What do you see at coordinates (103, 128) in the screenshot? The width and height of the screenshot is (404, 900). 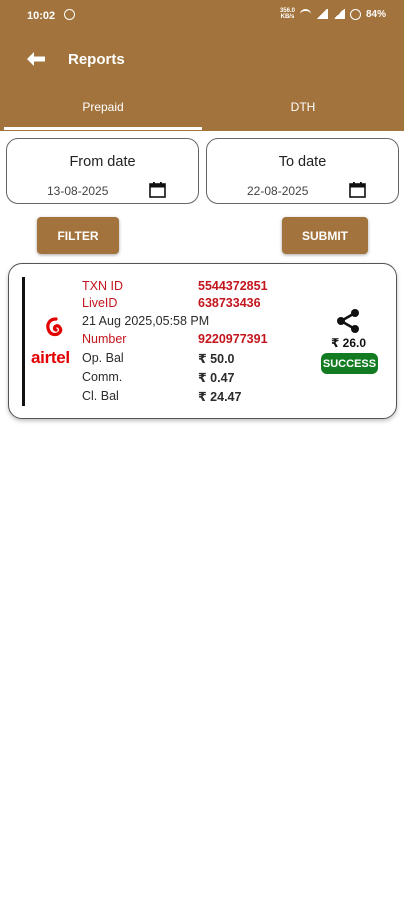 I see `tab-active-indicator` at bounding box center [103, 128].